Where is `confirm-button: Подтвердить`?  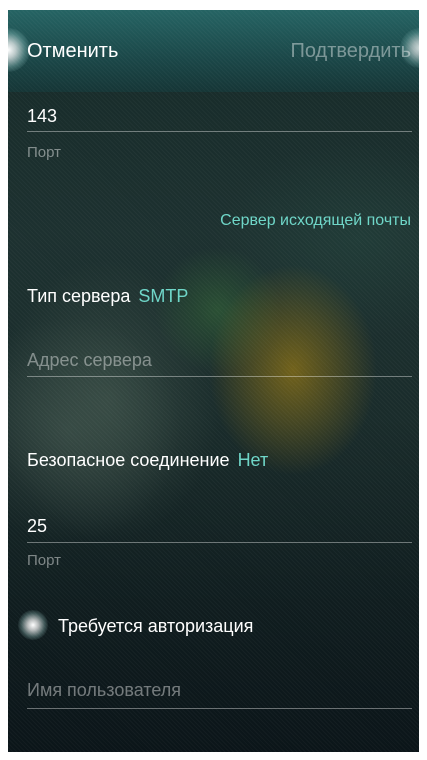
confirm-button: Подтвердить is located at coordinates (351, 51).